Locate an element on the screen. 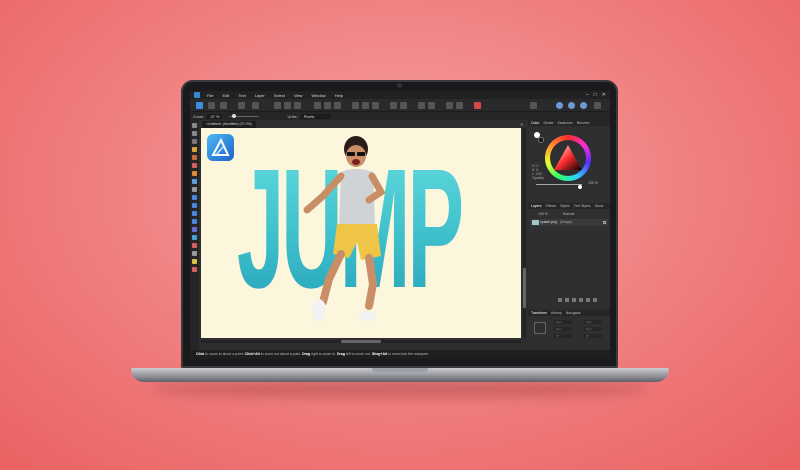  pencil-tool-icon is located at coordinates (194, 157).